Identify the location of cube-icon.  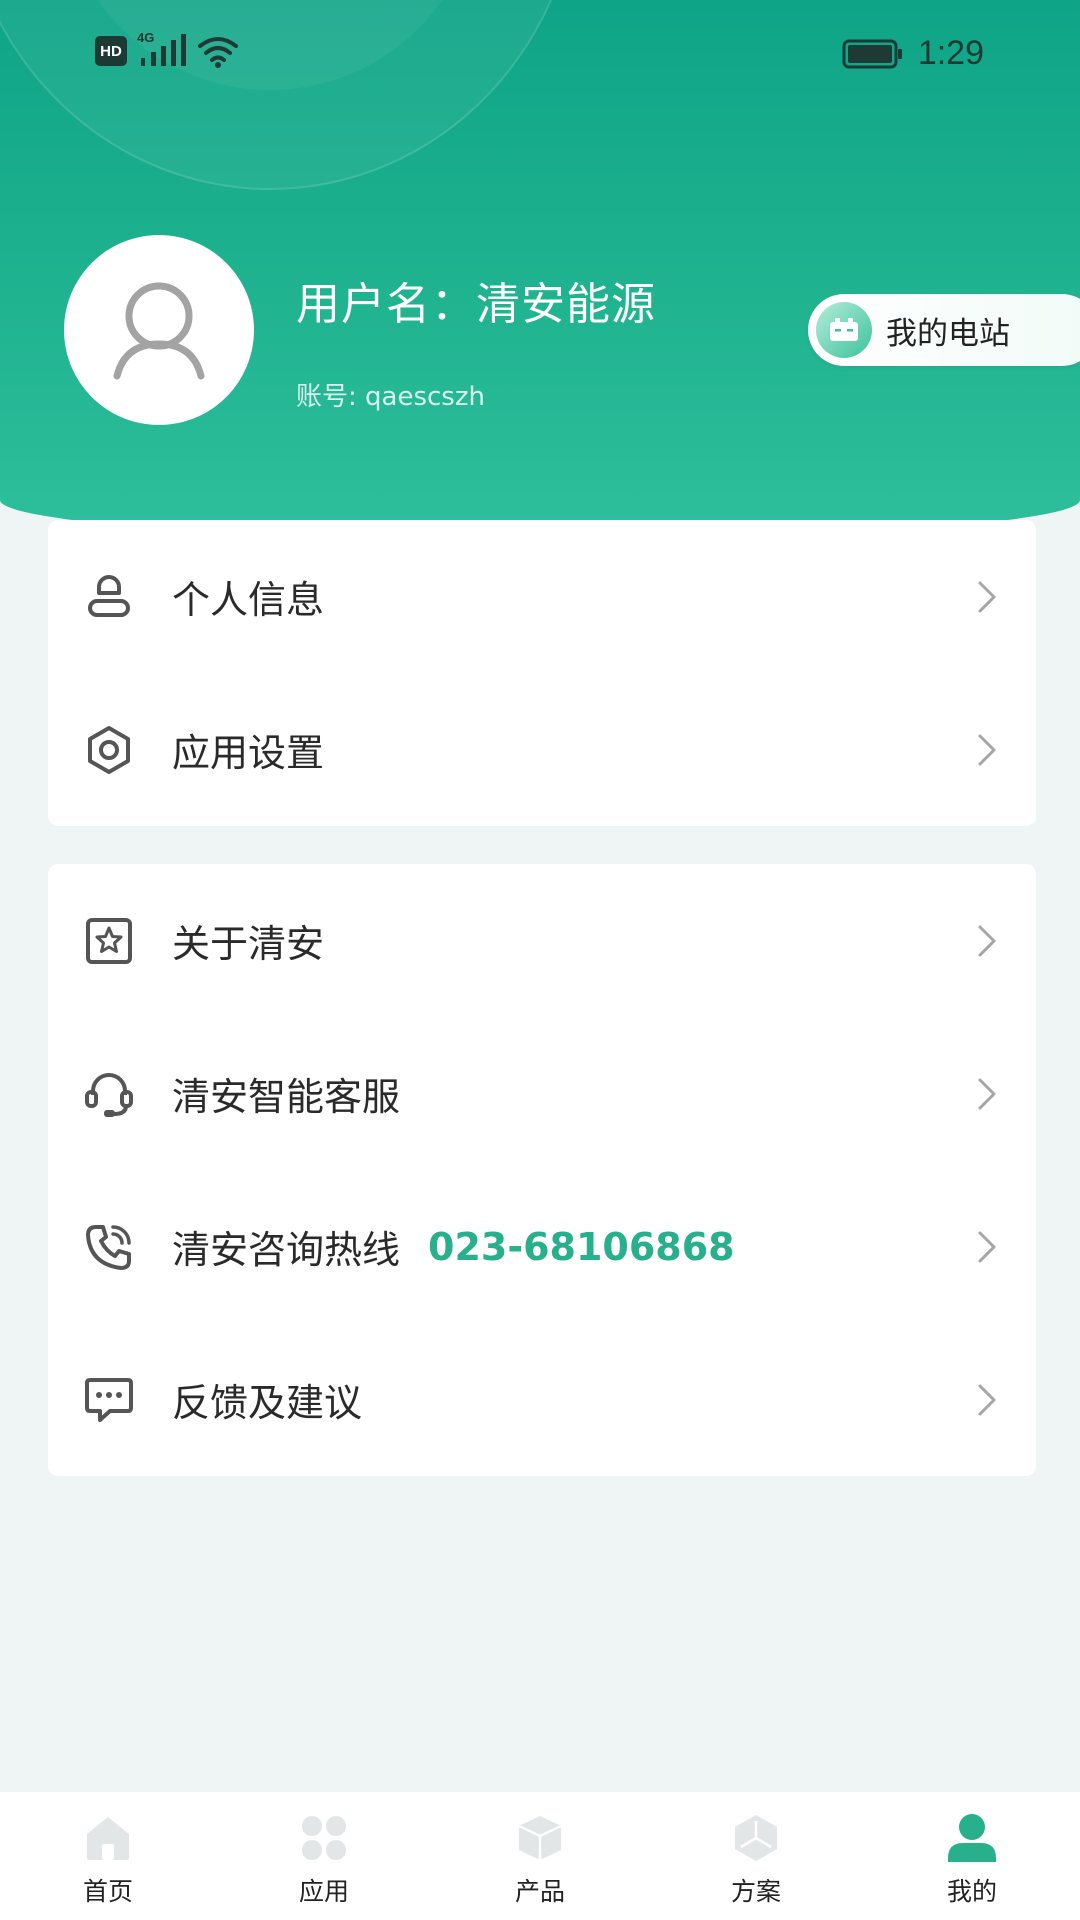
(756, 1838).